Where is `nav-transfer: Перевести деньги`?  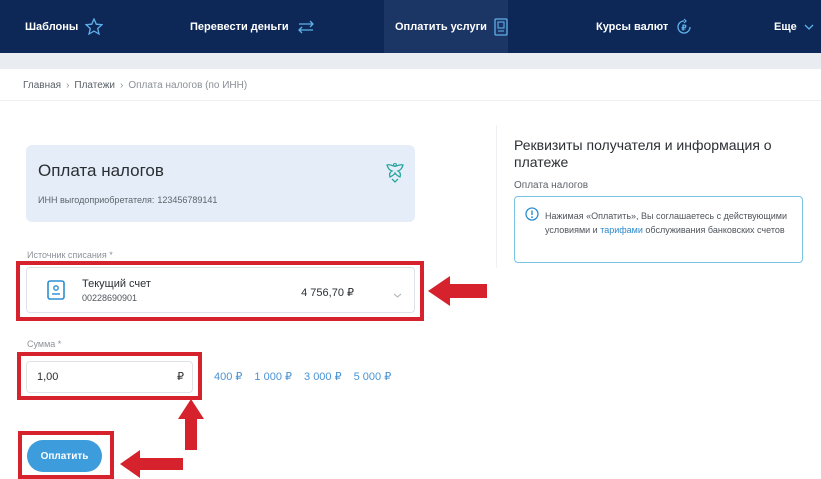
nav-transfer: Перевести деньги is located at coordinates (253, 26).